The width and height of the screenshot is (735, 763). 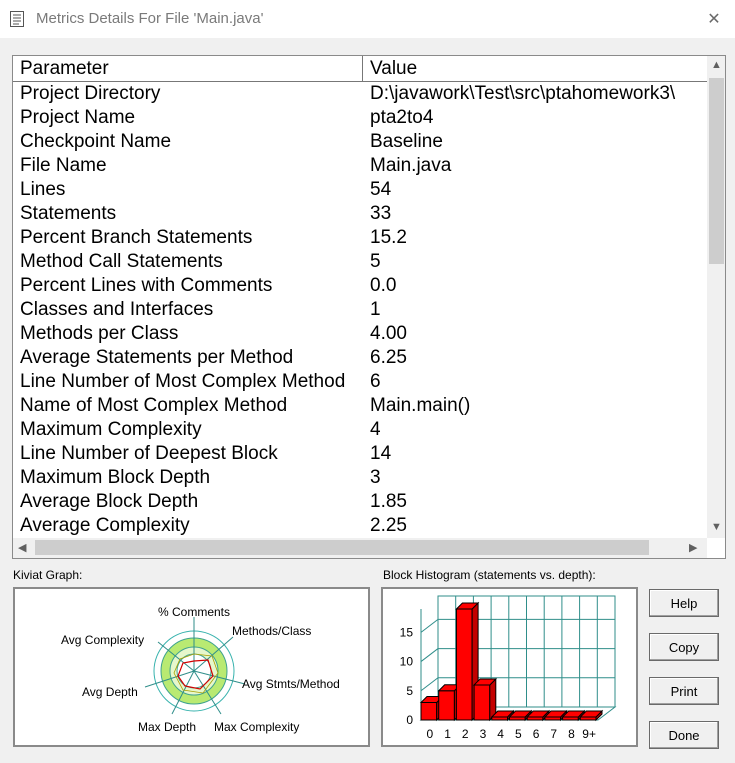 I want to click on table-header: Parameter Value, so click(x=360, y=69).